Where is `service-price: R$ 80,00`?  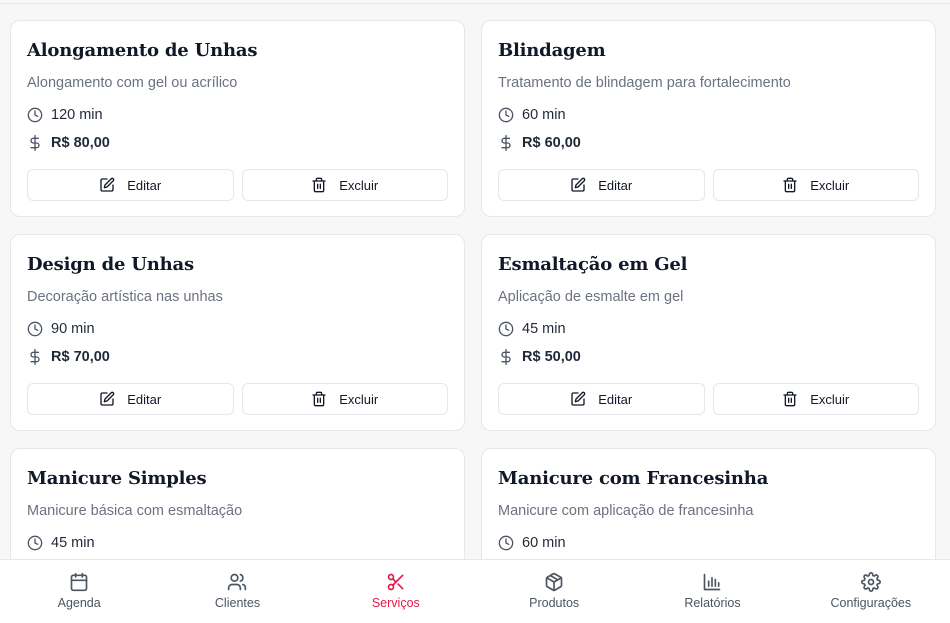
service-price: R$ 80,00 is located at coordinates (237, 143).